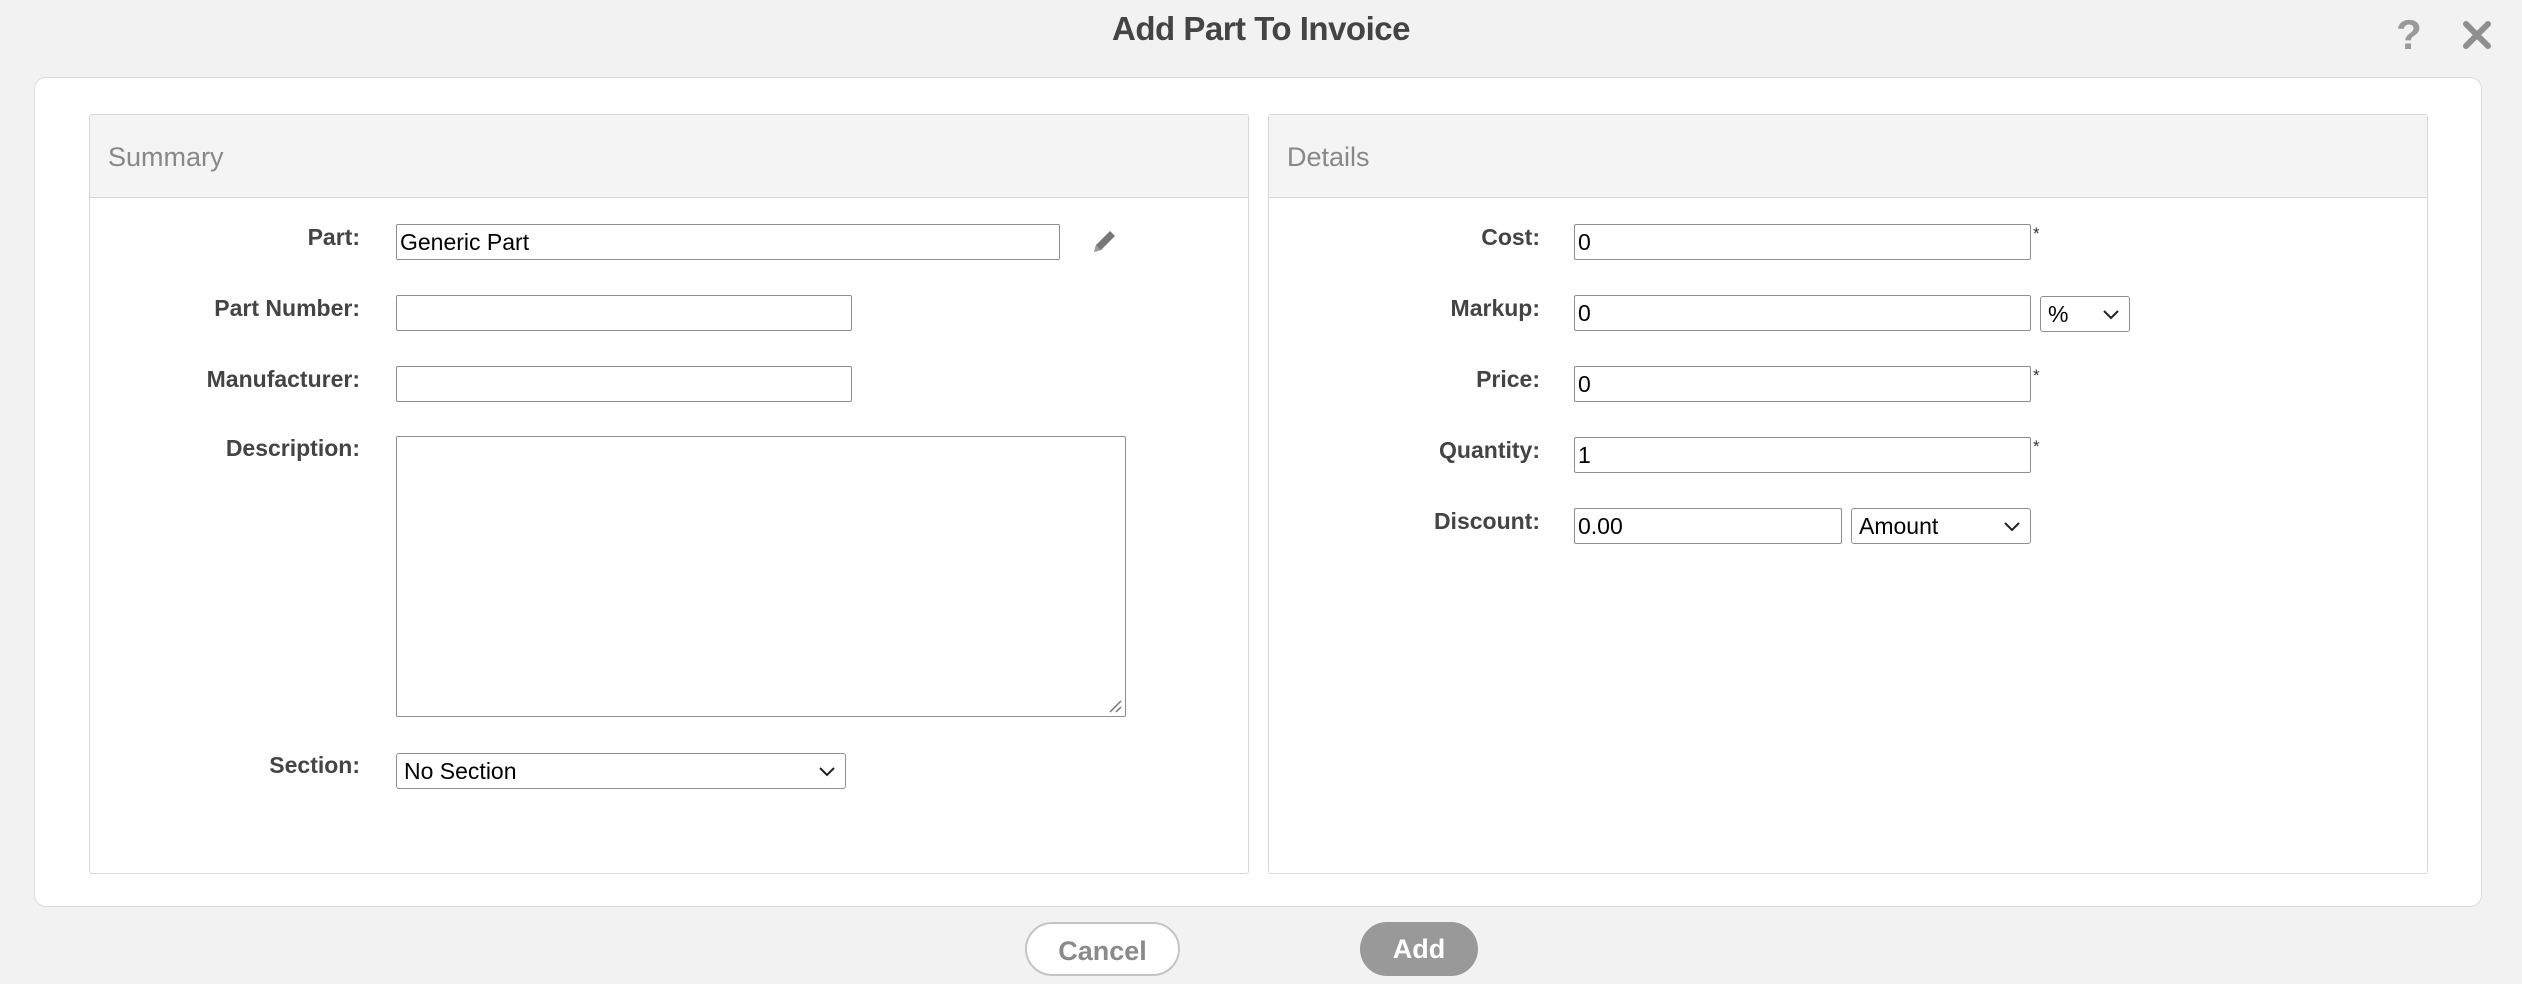  Describe the element at coordinates (728, 242) in the screenshot. I see `part-input` at that location.